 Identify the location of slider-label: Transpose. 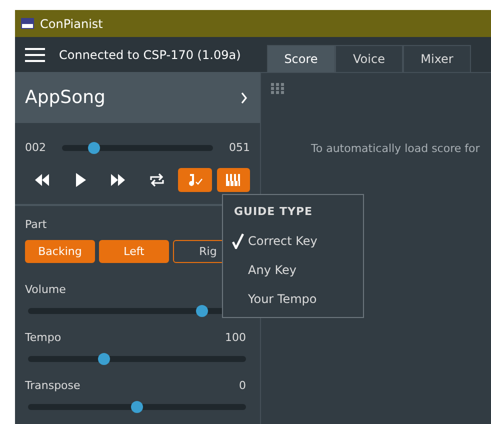
(52, 385).